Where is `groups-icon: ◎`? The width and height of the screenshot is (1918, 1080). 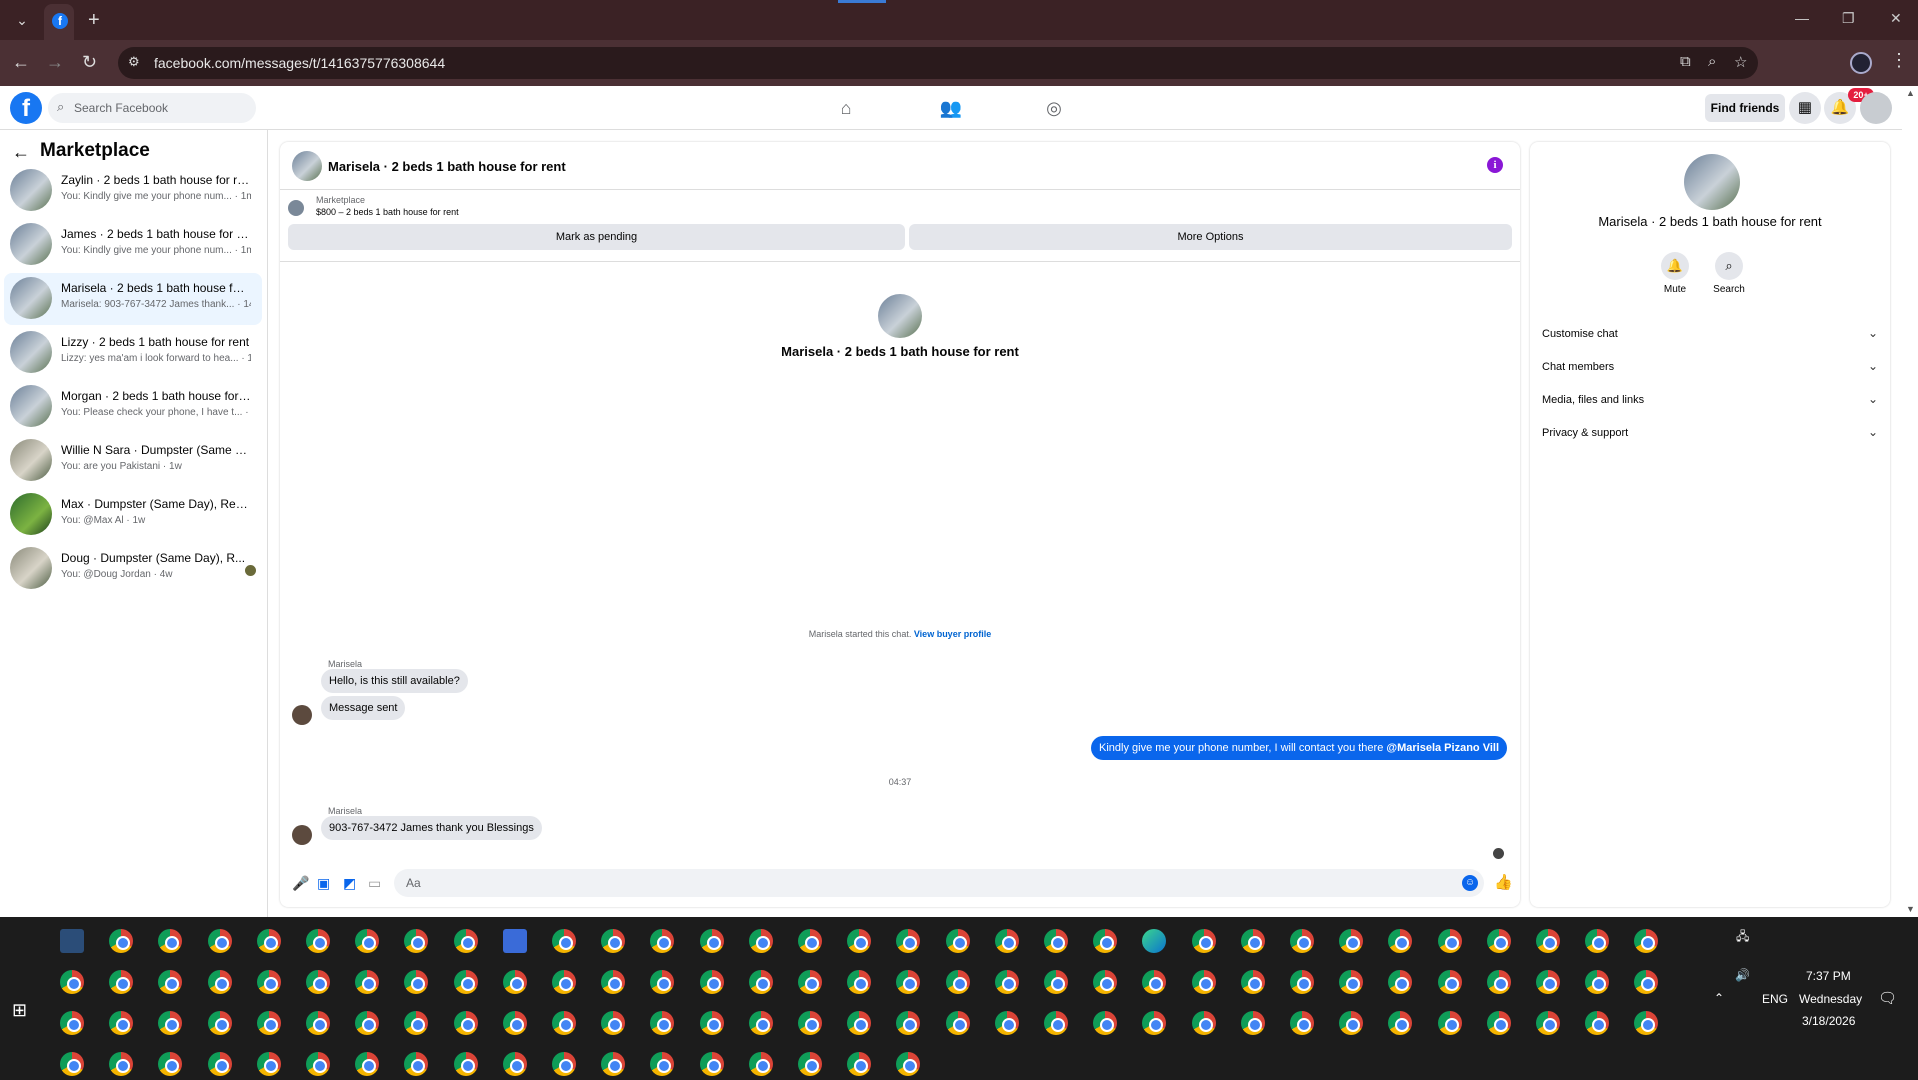 groups-icon: ◎ is located at coordinates (1054, 108).